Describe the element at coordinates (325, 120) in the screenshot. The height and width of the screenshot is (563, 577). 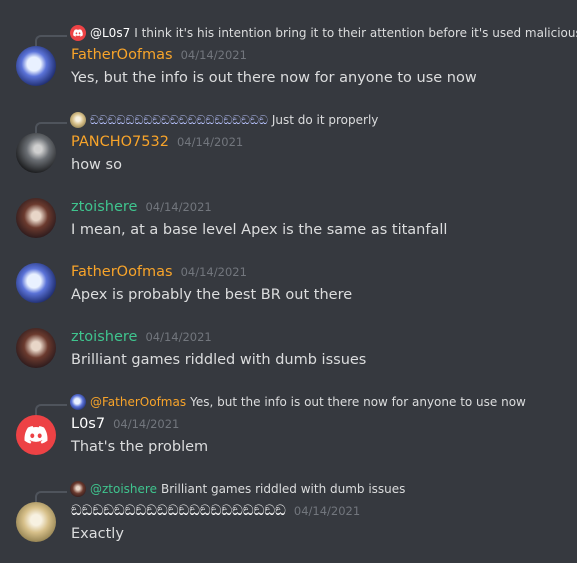
I see `reply-text: Just do it properly` at that location.